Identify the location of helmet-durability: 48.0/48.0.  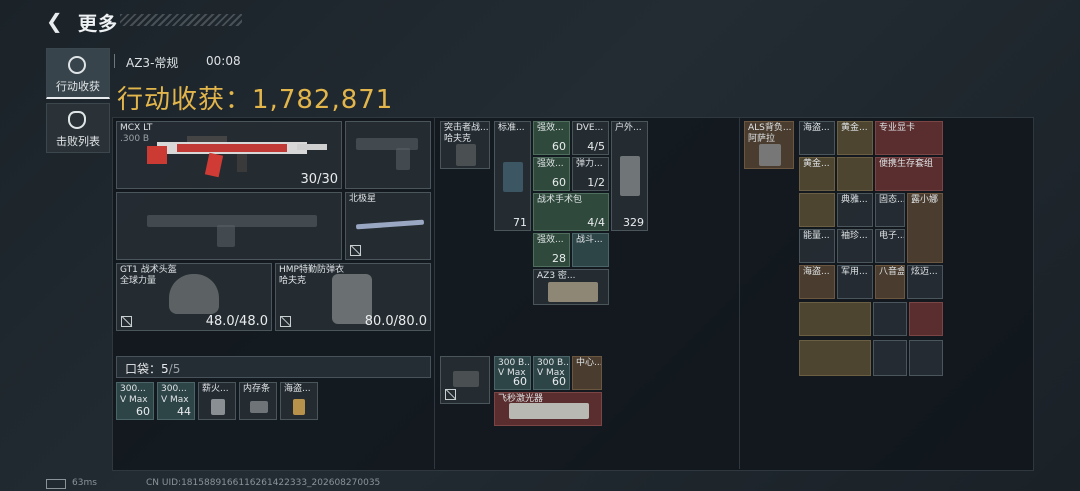
(236, 321).